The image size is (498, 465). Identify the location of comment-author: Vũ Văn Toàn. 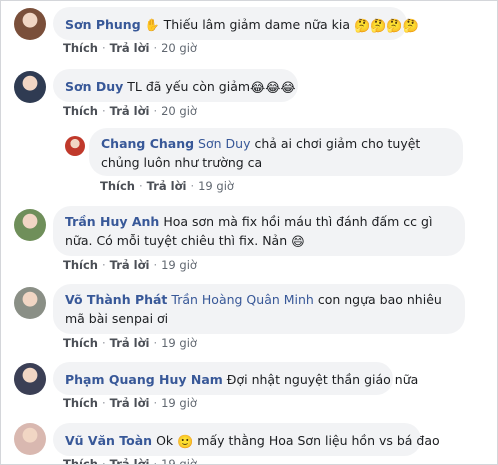
(108, 440).